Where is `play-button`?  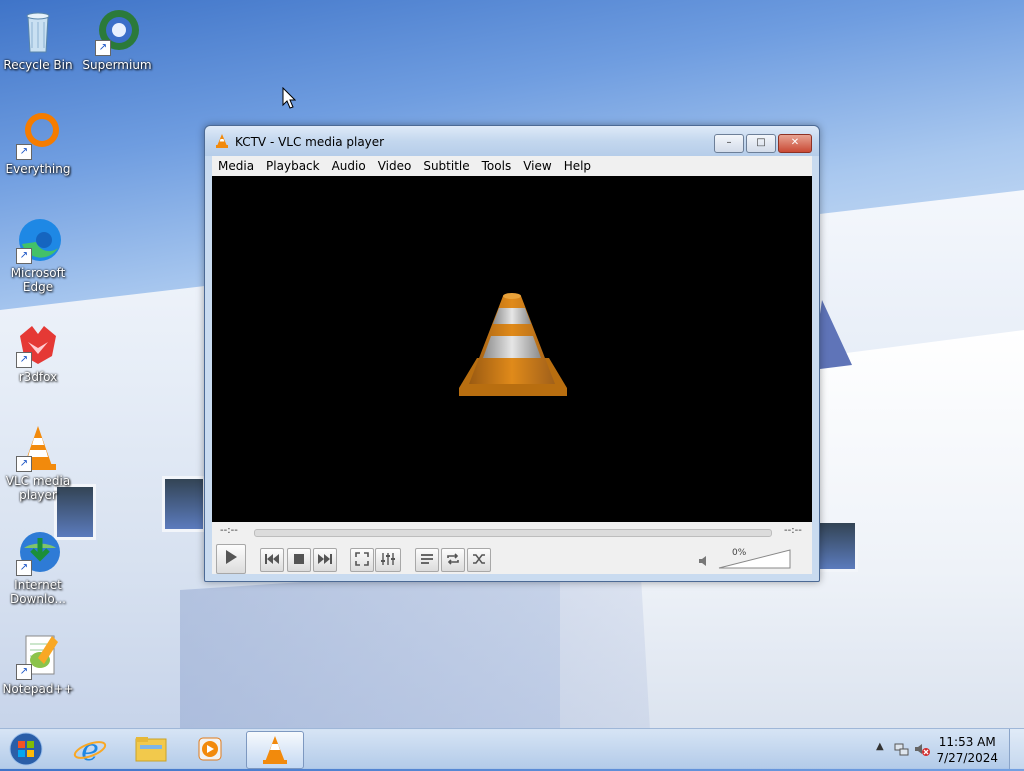
play-button is located at coordinates (231, 559).